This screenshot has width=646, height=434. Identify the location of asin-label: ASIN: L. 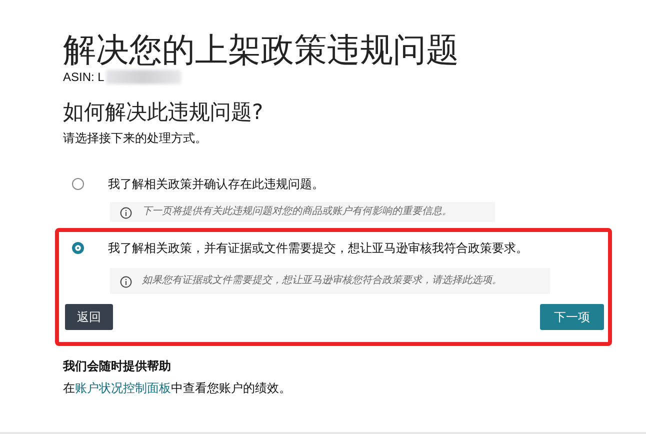
(83, 77).